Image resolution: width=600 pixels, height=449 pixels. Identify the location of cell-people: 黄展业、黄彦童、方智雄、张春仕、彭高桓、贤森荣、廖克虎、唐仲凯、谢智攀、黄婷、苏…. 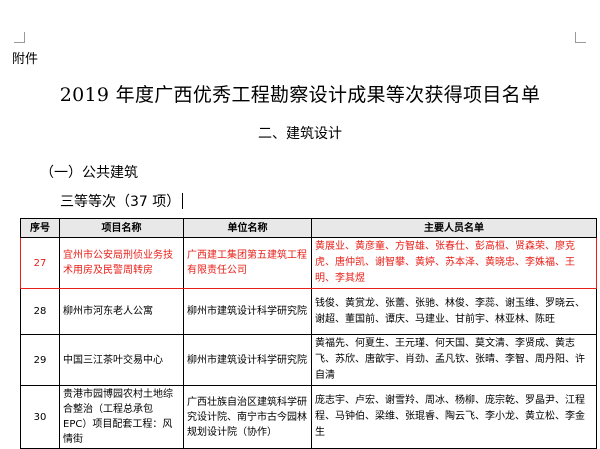
(454, 263).